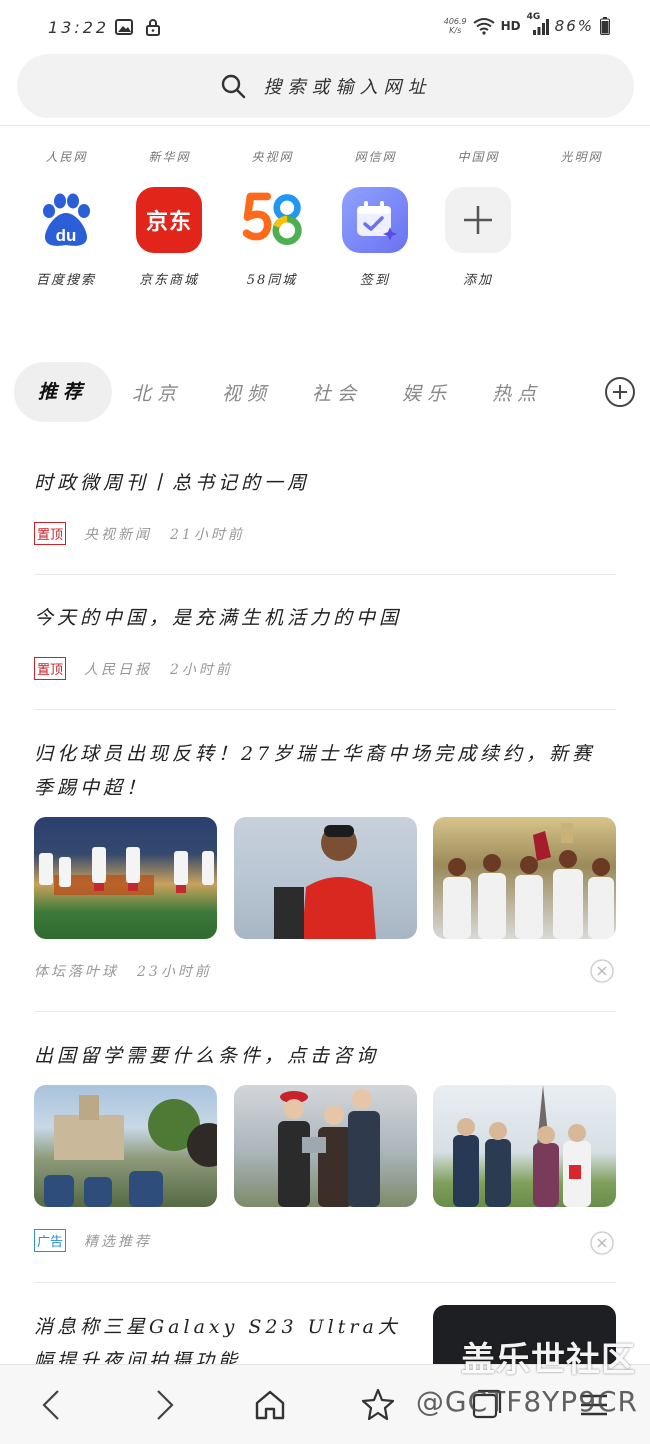 The image size is (650, 1444). I want to click on news-item: 今天的中国，是充满生机活力的中国 置顶 人民日报 2小时前, so click(325, 640).